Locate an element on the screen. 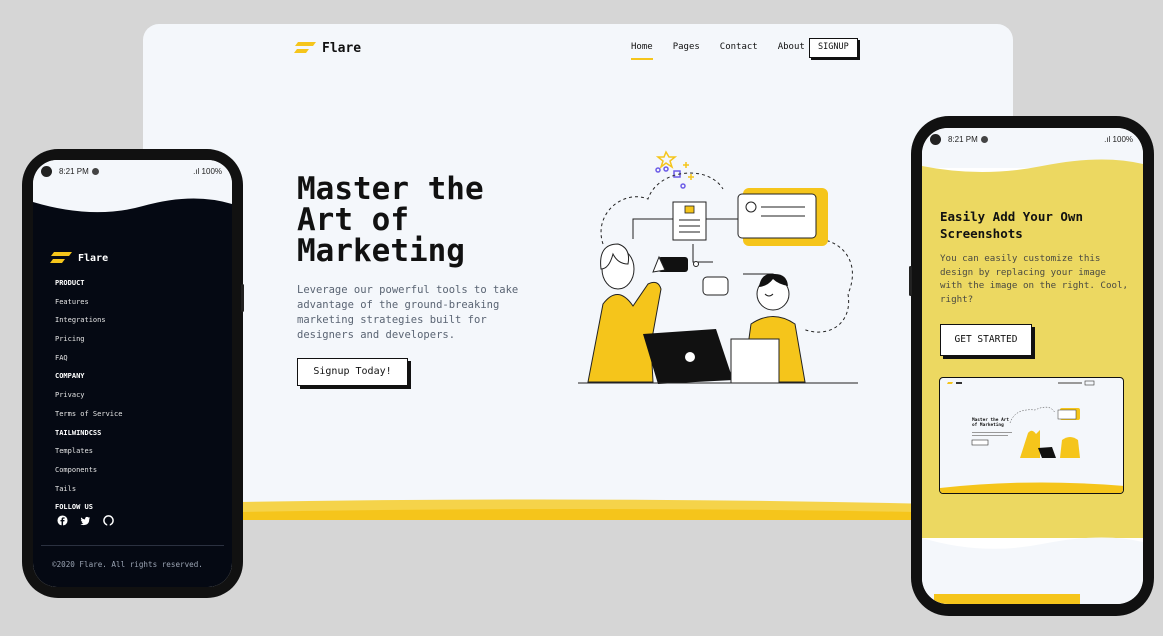 The image size is (1163, 636). footer-link-features: Features is located at coordinates (88, 302).